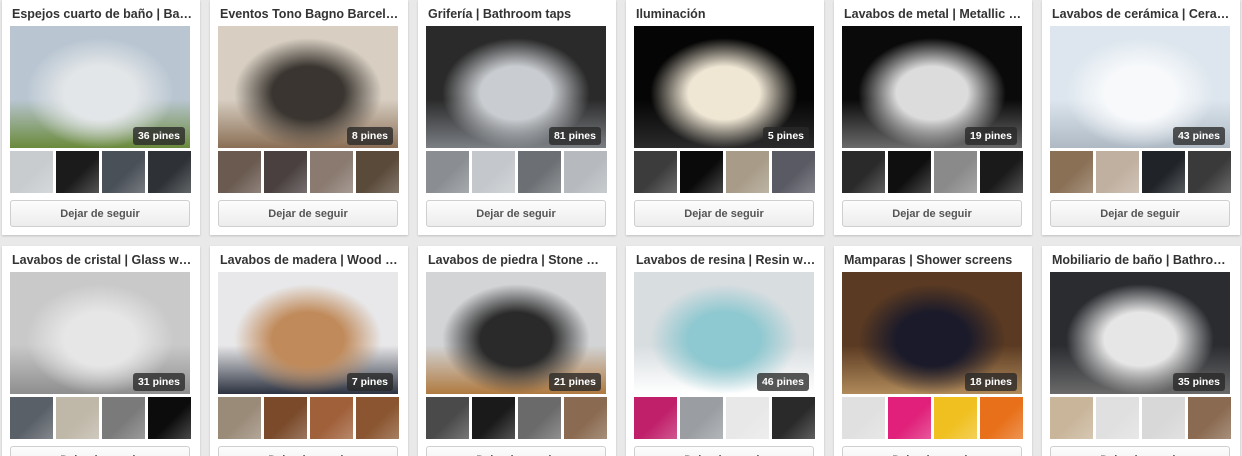  I want to click on board-cover-image: 19 pines, so click(932, 87).